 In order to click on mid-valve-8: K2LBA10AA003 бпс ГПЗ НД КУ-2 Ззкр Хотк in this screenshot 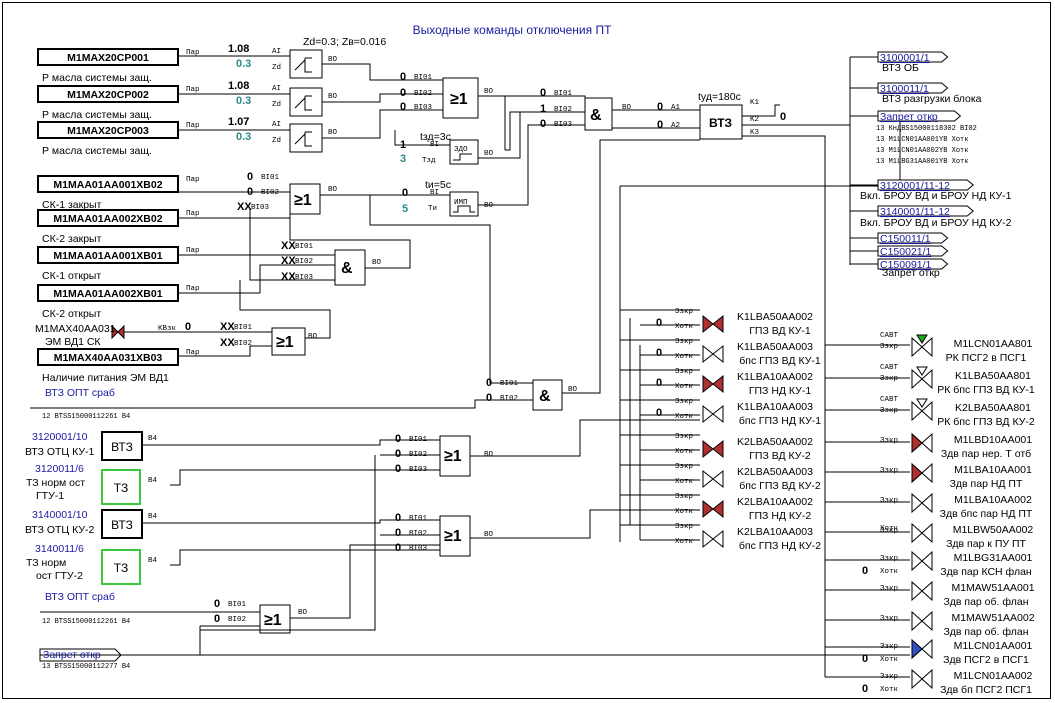, I will do `click(748, 537)`.